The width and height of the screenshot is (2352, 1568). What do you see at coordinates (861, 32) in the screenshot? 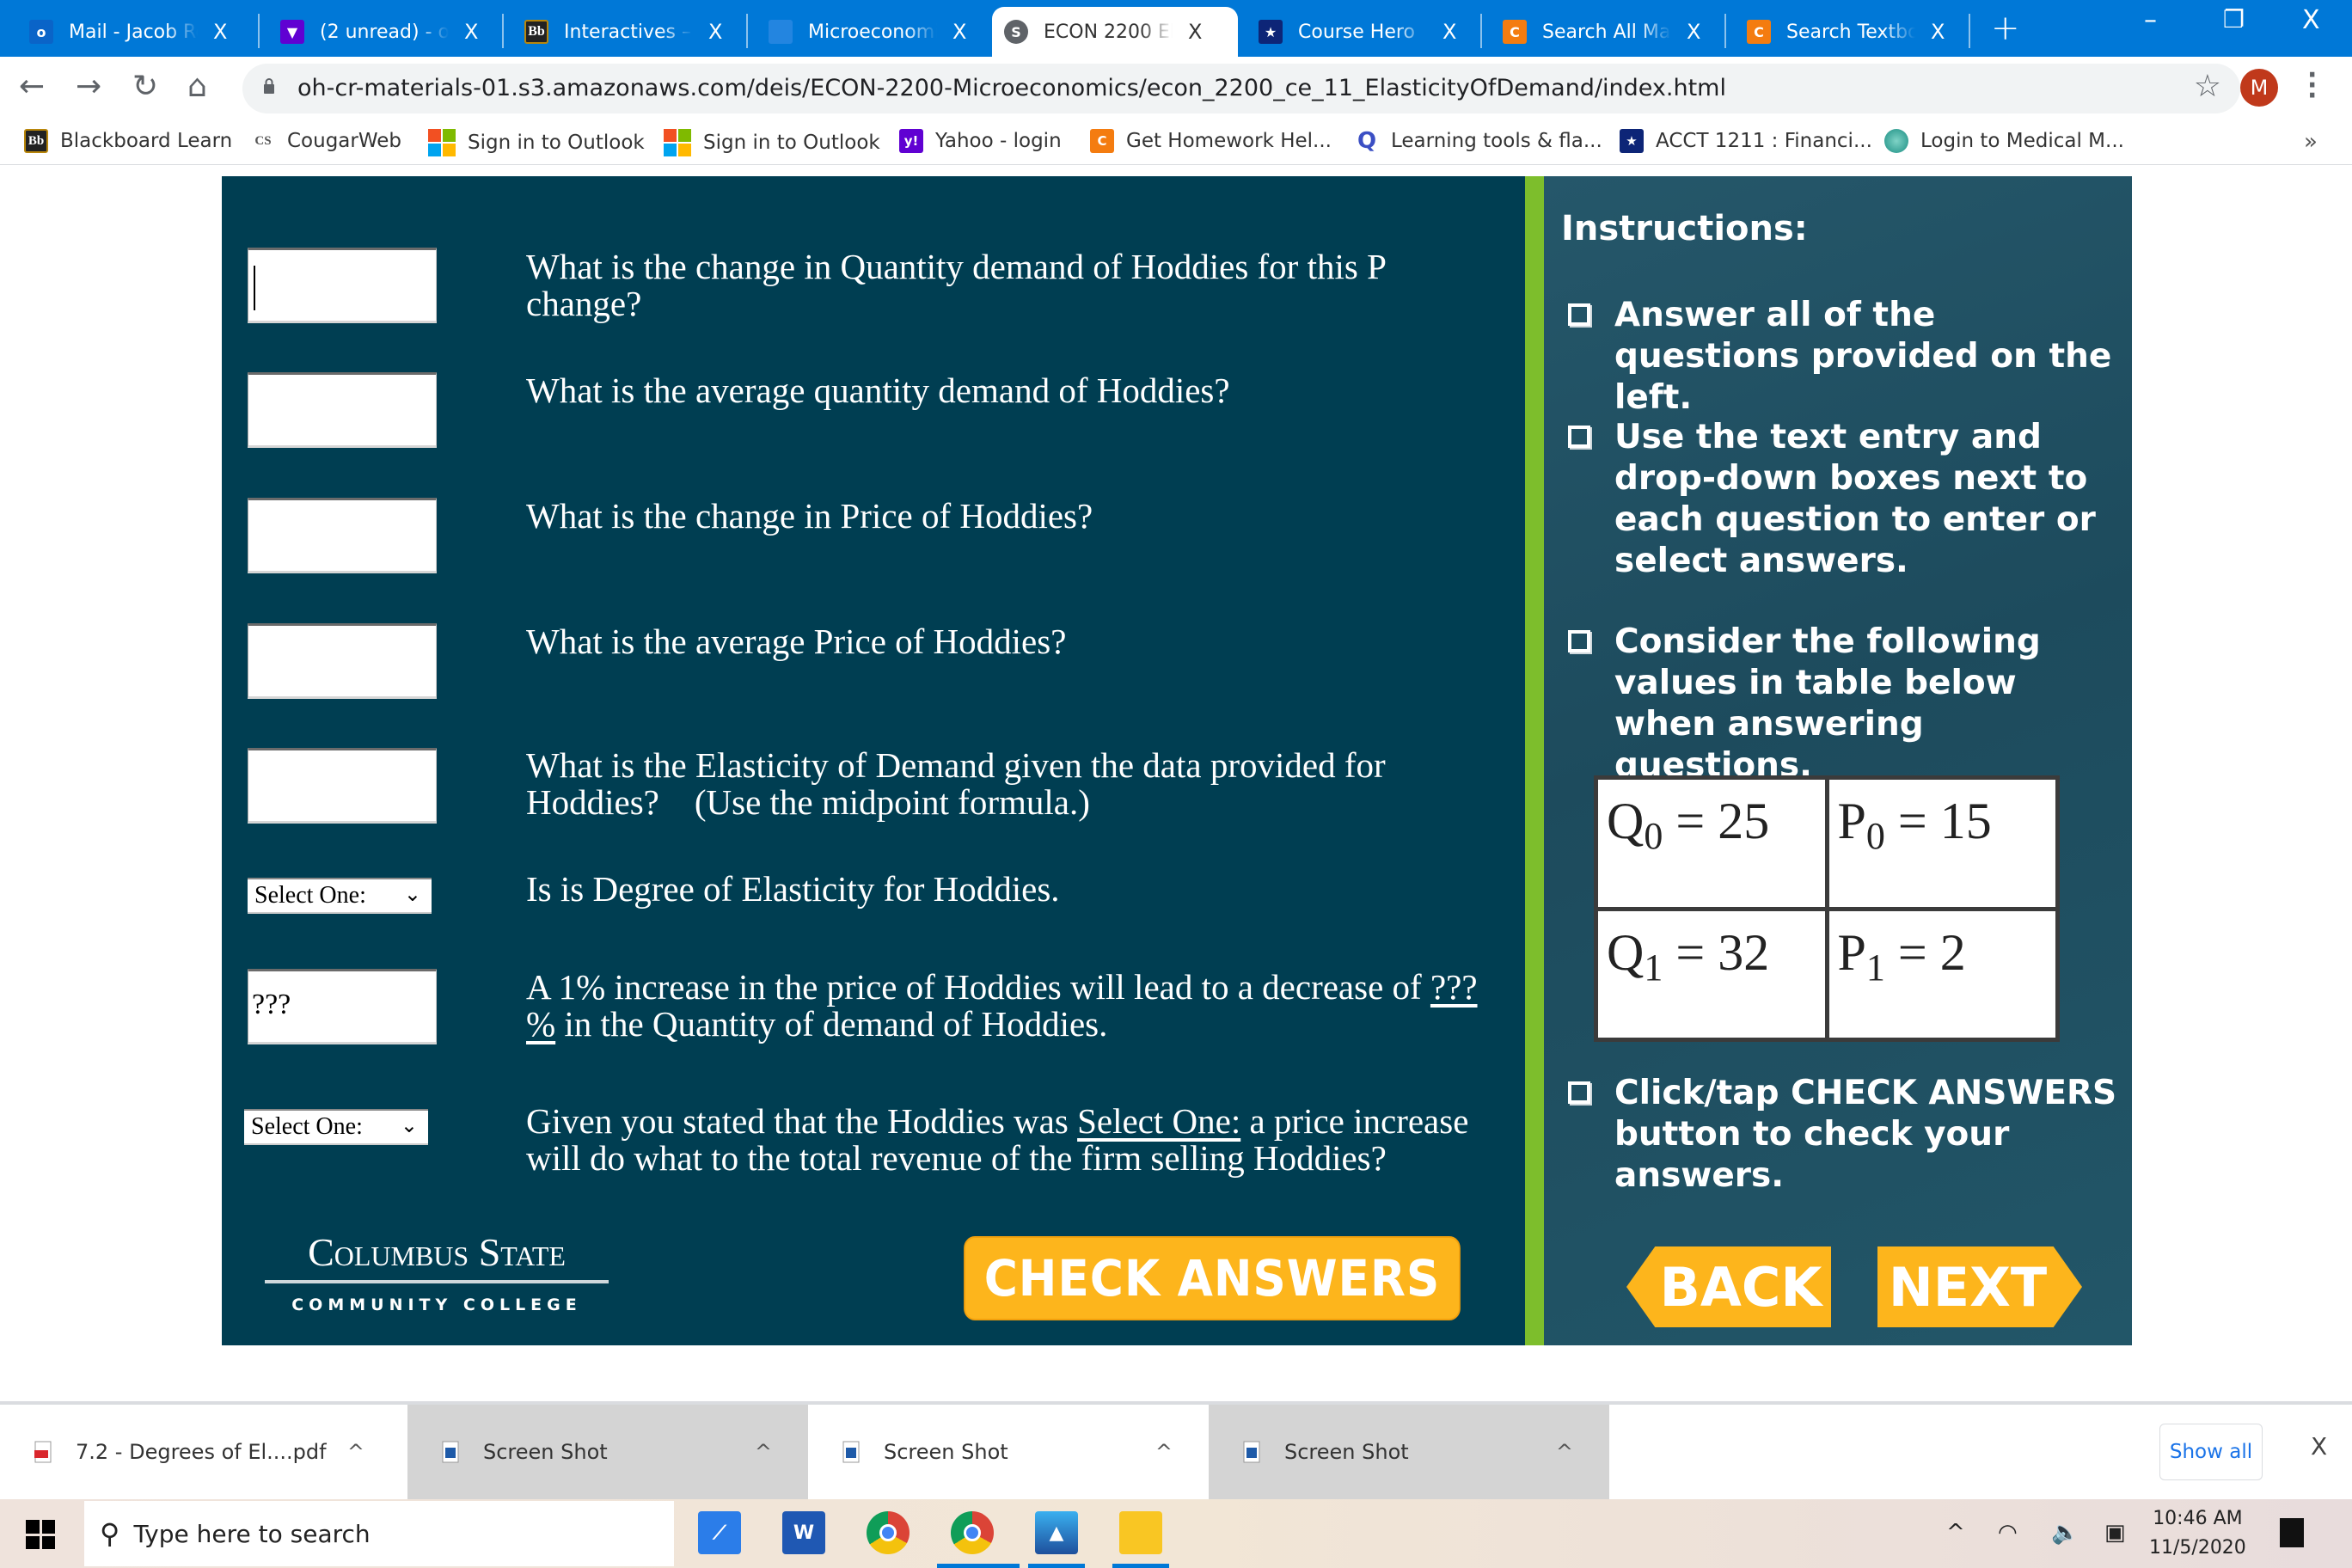
I see `tab-microeconomics: Microeconomi X` at bounding box center [861, 32].